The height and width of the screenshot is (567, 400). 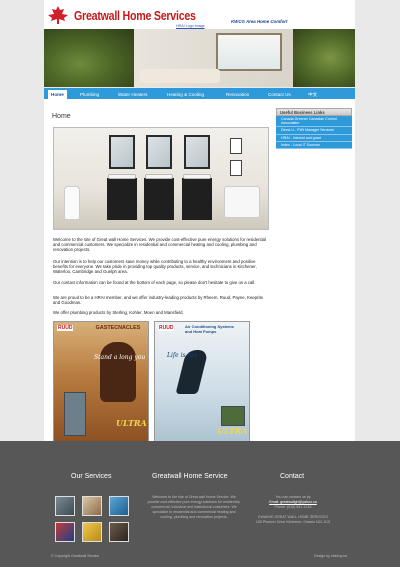 I want to click on sidebar-link: Direct U - PWI Manager Services, so click(x=314, y=131).